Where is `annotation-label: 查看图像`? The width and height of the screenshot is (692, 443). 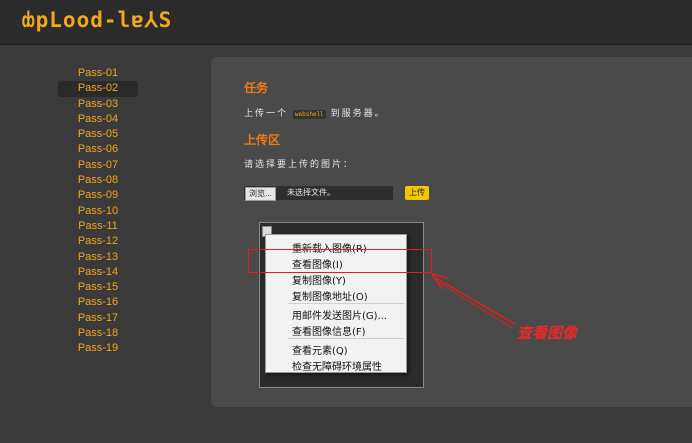
annotation-label: 查看图像 is located at coordinates (547, 333).